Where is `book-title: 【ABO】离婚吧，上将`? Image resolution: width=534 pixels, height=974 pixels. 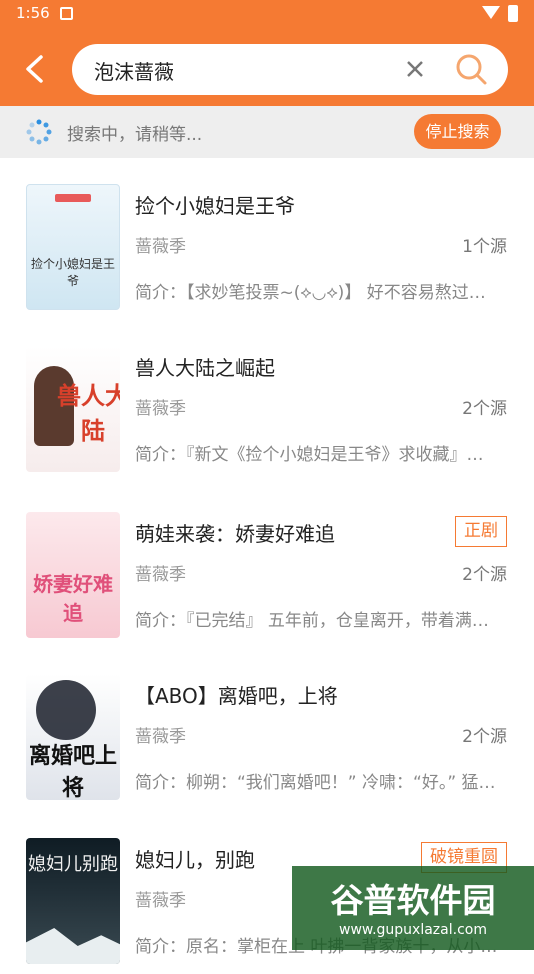
book-title: 【ABO】离婚吧，上将 is located at coordinates (236, 696).